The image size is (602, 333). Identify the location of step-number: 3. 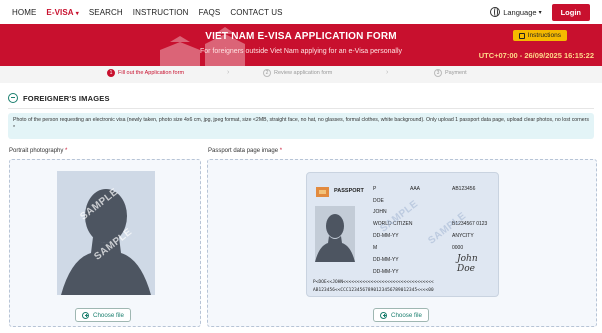
(438, 73).